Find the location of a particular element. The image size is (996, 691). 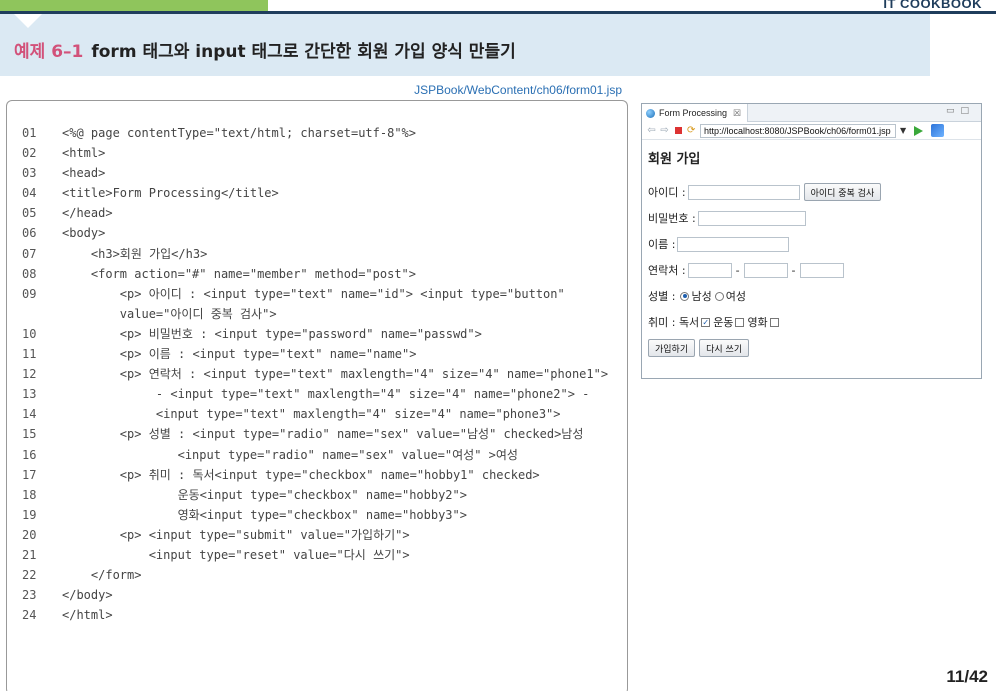

line-number: 13 is located at coordinates (29, 394).